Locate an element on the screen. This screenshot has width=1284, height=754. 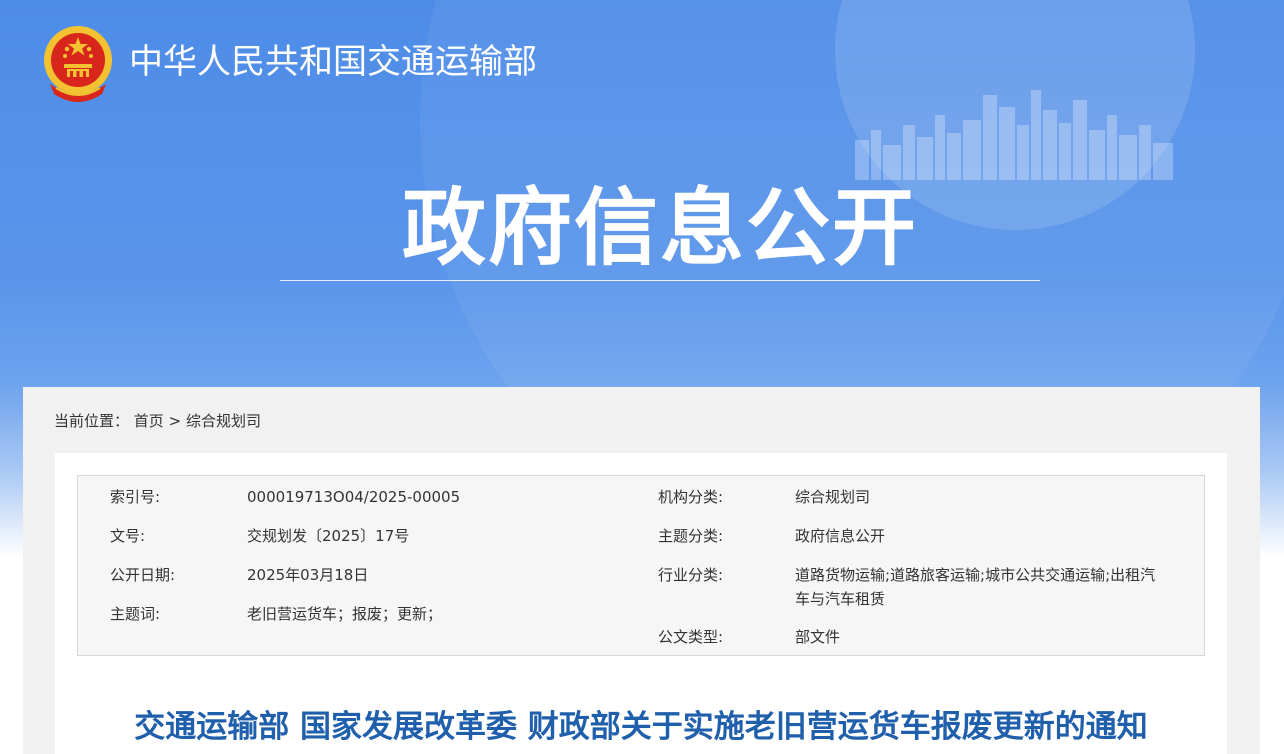
breadcrumb-prefix: 当前位置： is located at coordinates (92, 421).